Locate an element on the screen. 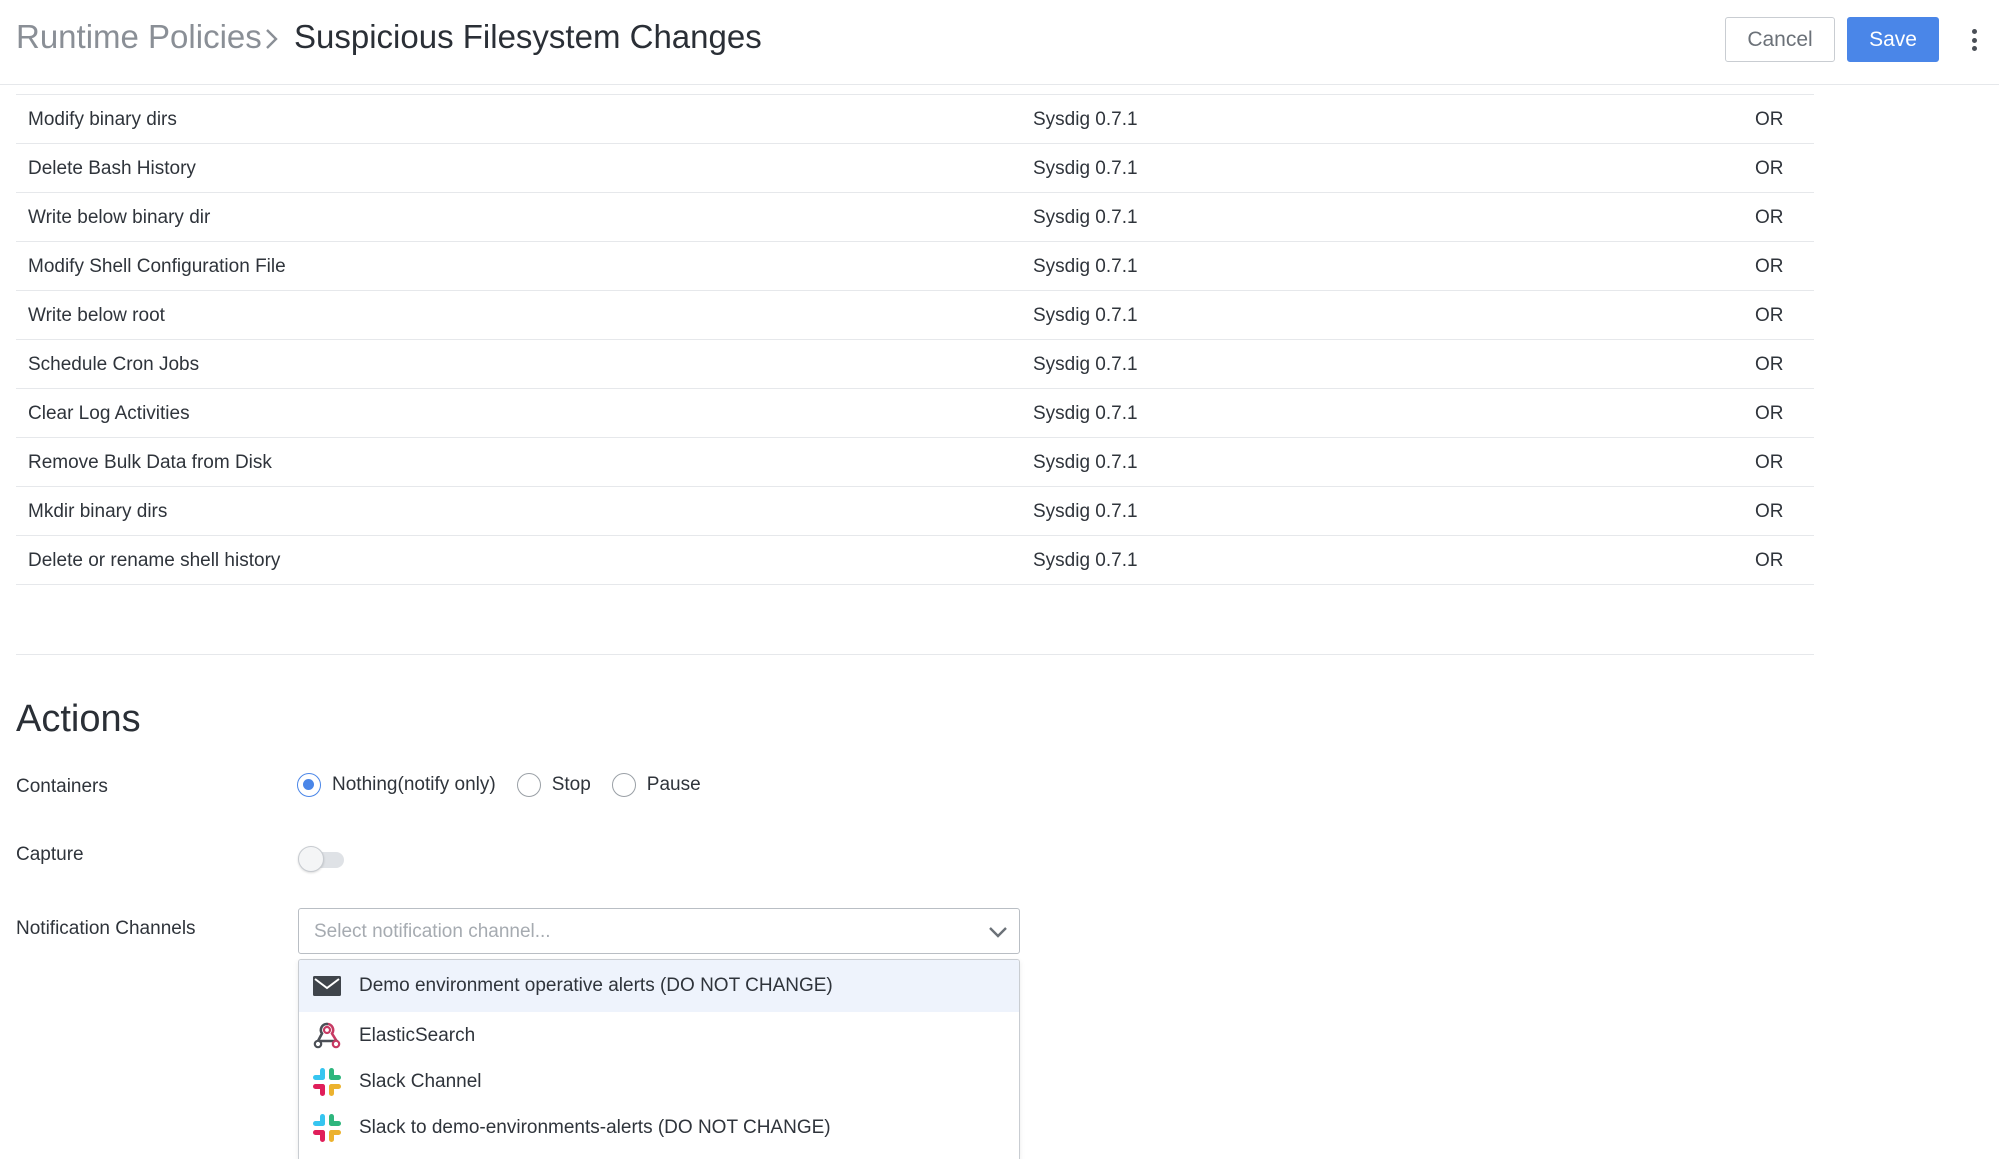 The height and width of the screenshot is (1159, 1999). rule-name: Delete Bash History is located at coordinates (112, 168).